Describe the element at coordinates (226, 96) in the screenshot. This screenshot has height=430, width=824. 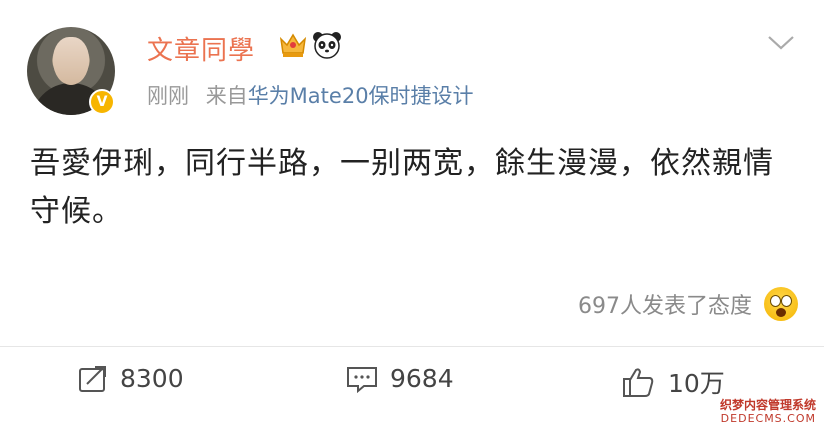
I see `source-prefix: 来自` at that location.